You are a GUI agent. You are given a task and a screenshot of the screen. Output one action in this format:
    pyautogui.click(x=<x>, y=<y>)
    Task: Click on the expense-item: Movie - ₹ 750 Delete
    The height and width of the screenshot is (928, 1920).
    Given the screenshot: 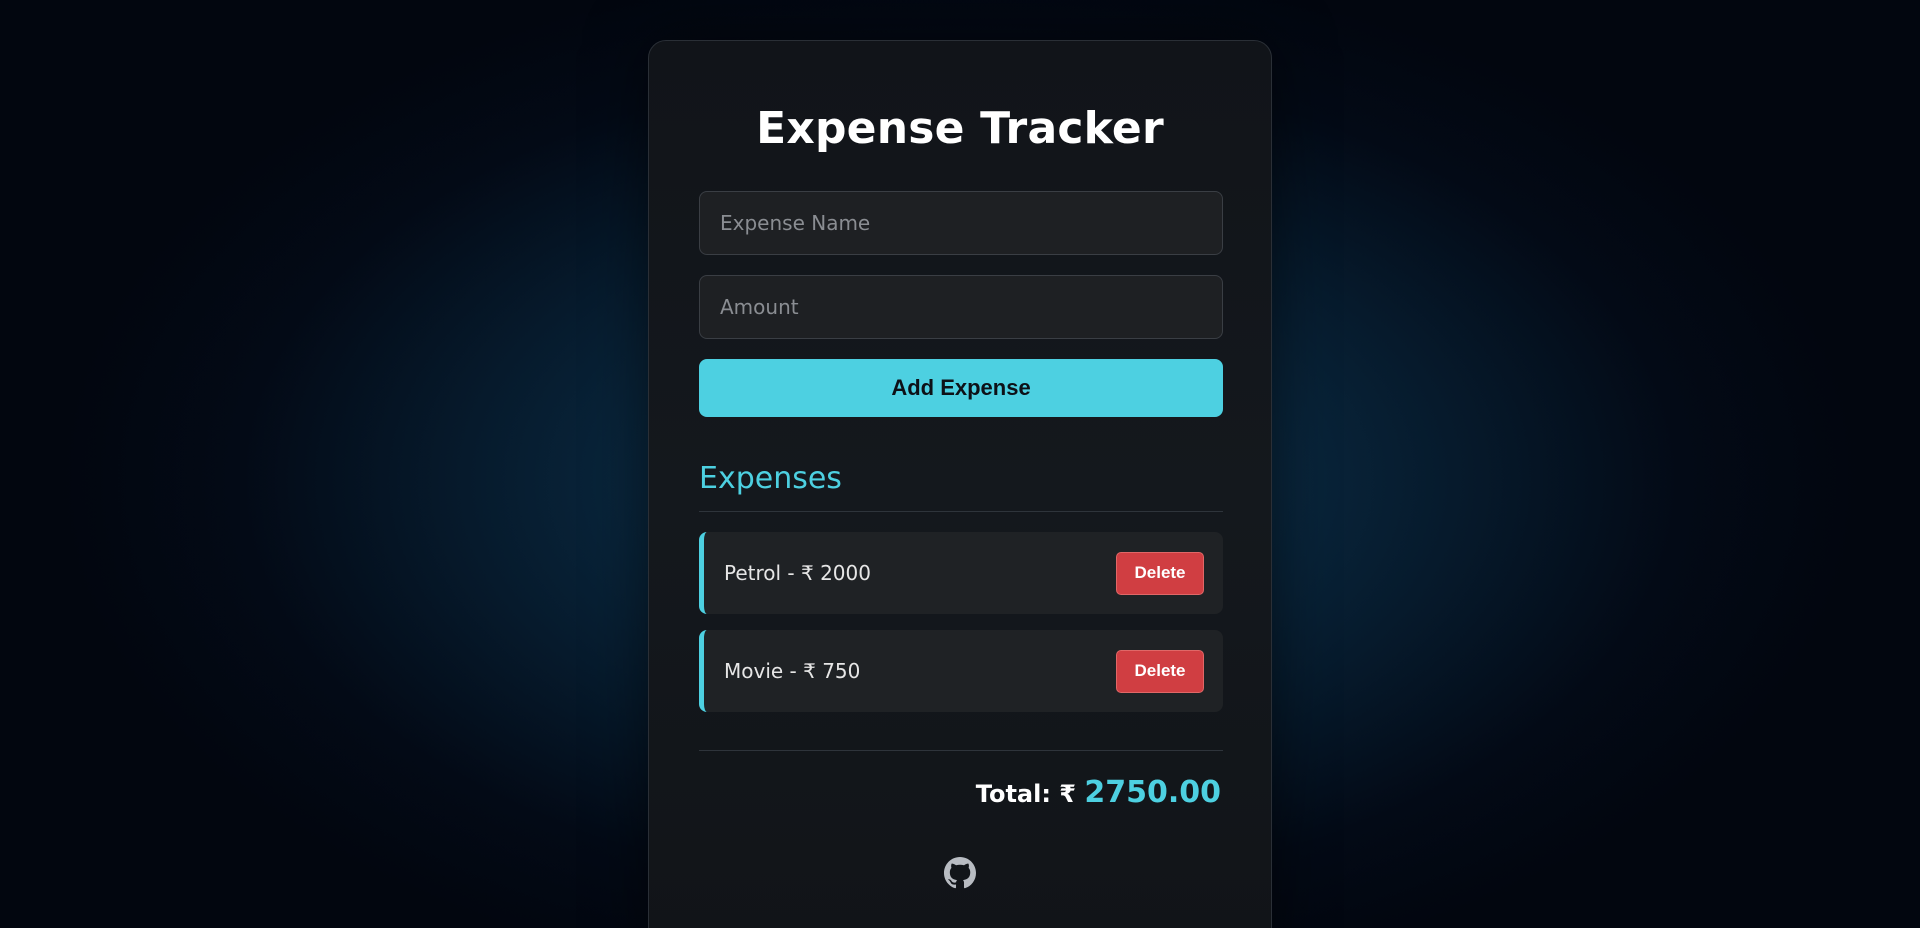 What is the action you would take?
    pyautogui.click(x=961, y=671)
    